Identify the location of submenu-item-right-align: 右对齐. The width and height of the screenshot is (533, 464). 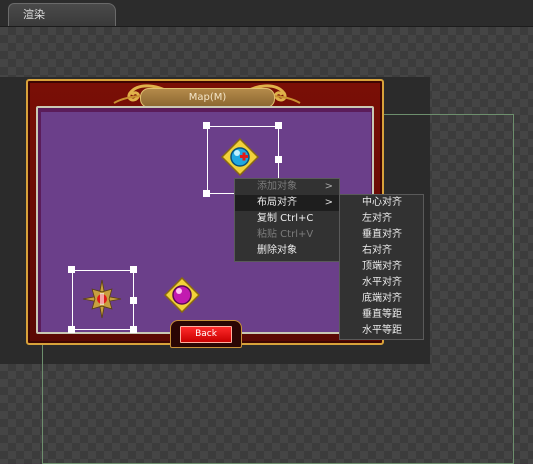
(381, 251).